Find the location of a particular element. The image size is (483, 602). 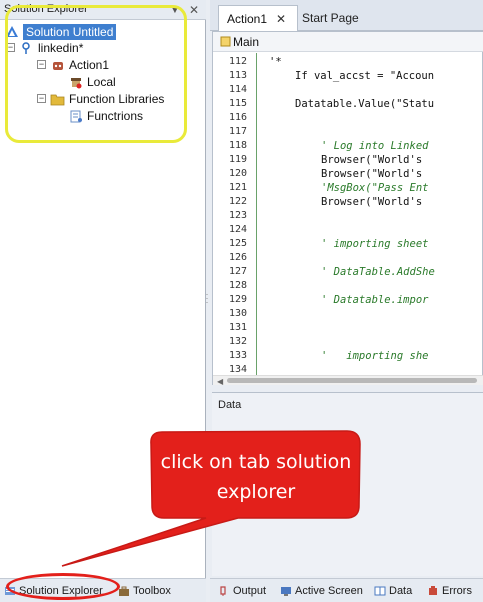

left-bottom-tab-bar: Solution Explorer Toolbox is located at coordinates (103, 590).